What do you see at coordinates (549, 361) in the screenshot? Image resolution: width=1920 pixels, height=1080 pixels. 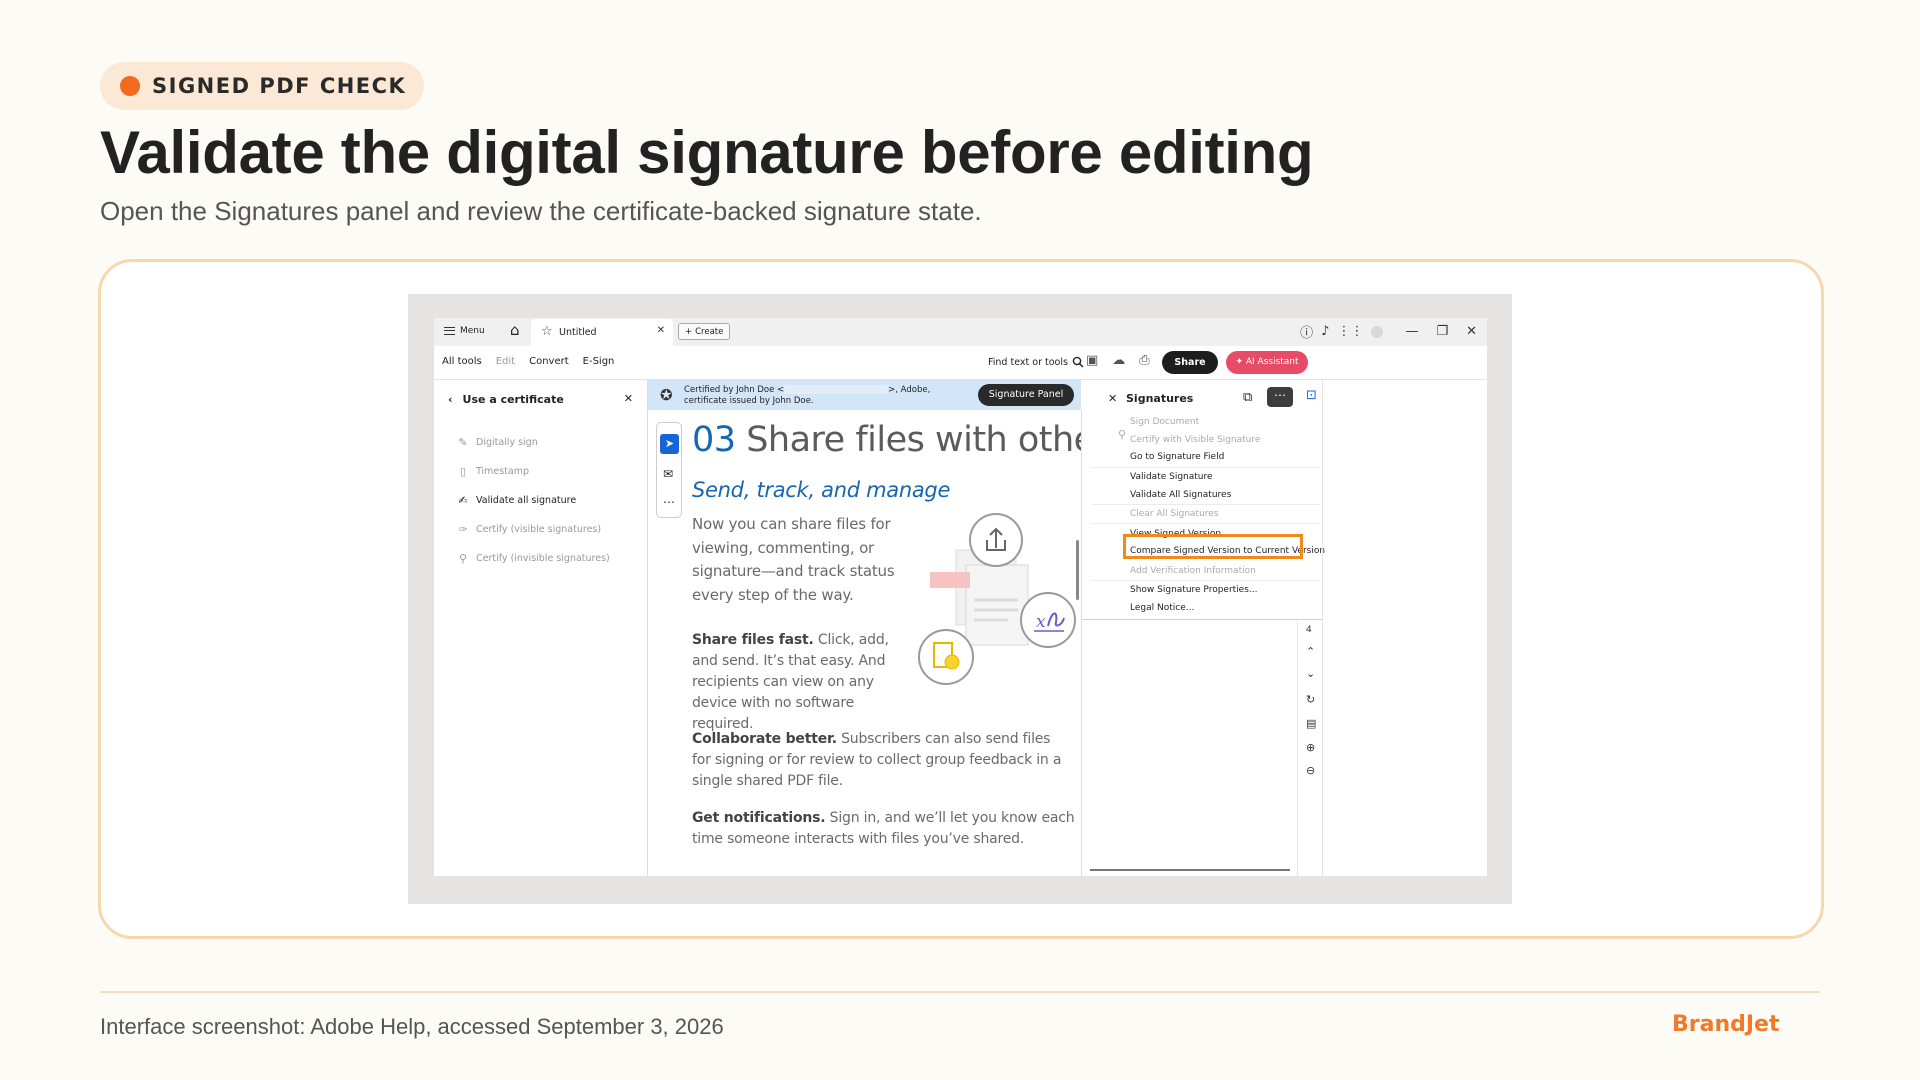 I see `menu-convert: Convert` at bounding box center [549, 361].